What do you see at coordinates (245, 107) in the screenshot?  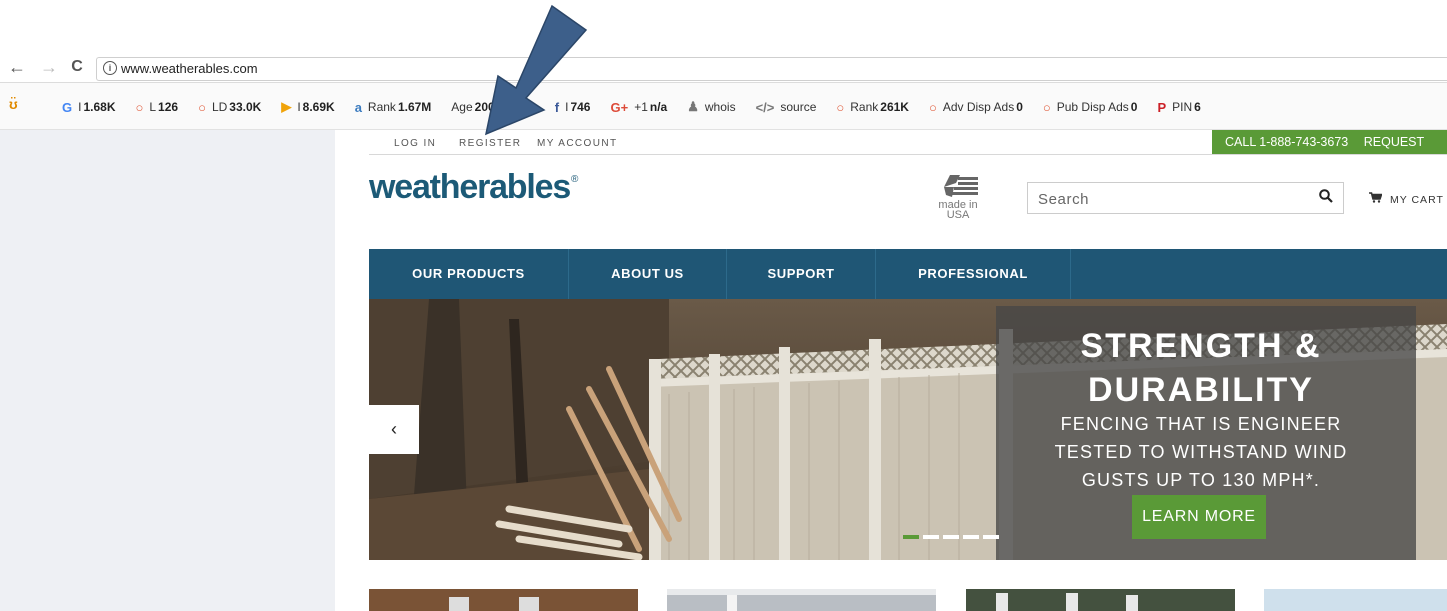 I see `seo-metric-value: 33.0K` at bounding box center [245, 107].